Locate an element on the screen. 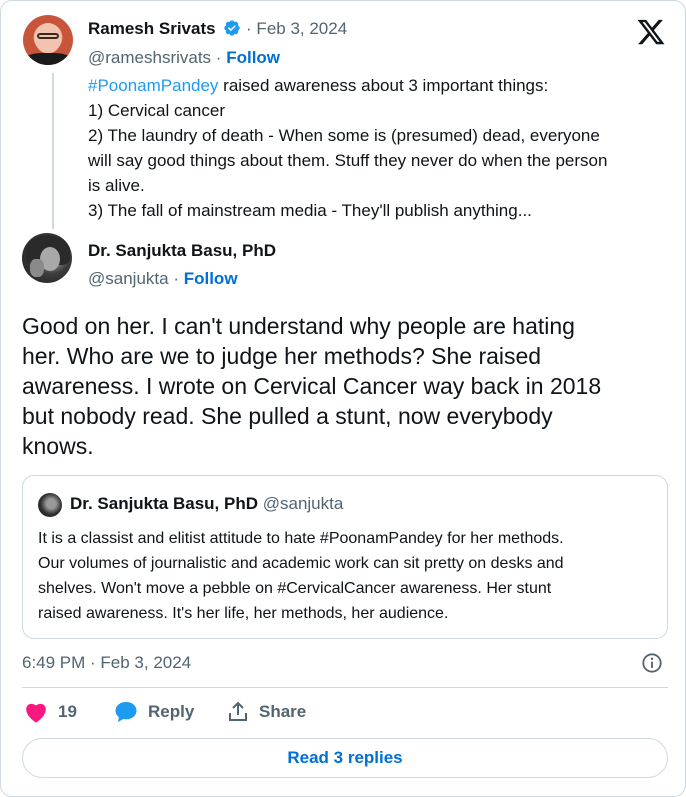  like-count: 19 is located at coordinates (67, 711).